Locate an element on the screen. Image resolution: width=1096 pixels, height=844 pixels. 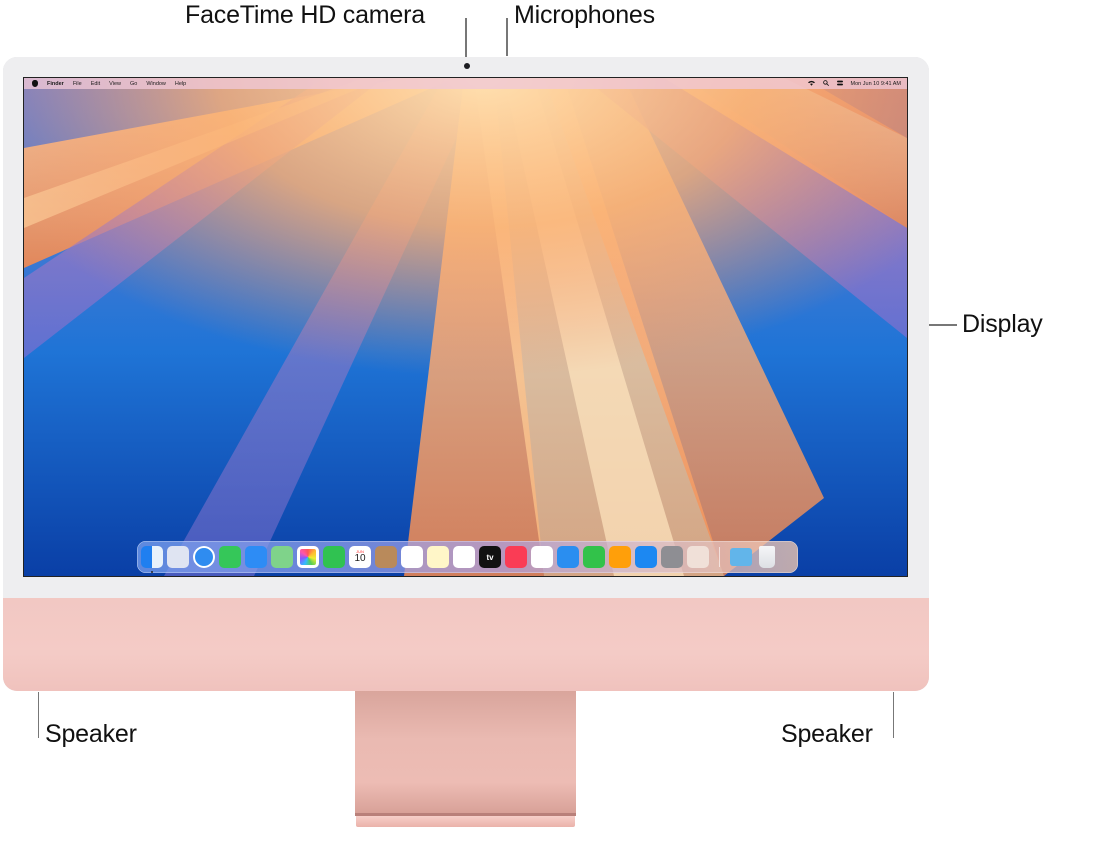
chin-speakers is located at coordinates (466, 644).